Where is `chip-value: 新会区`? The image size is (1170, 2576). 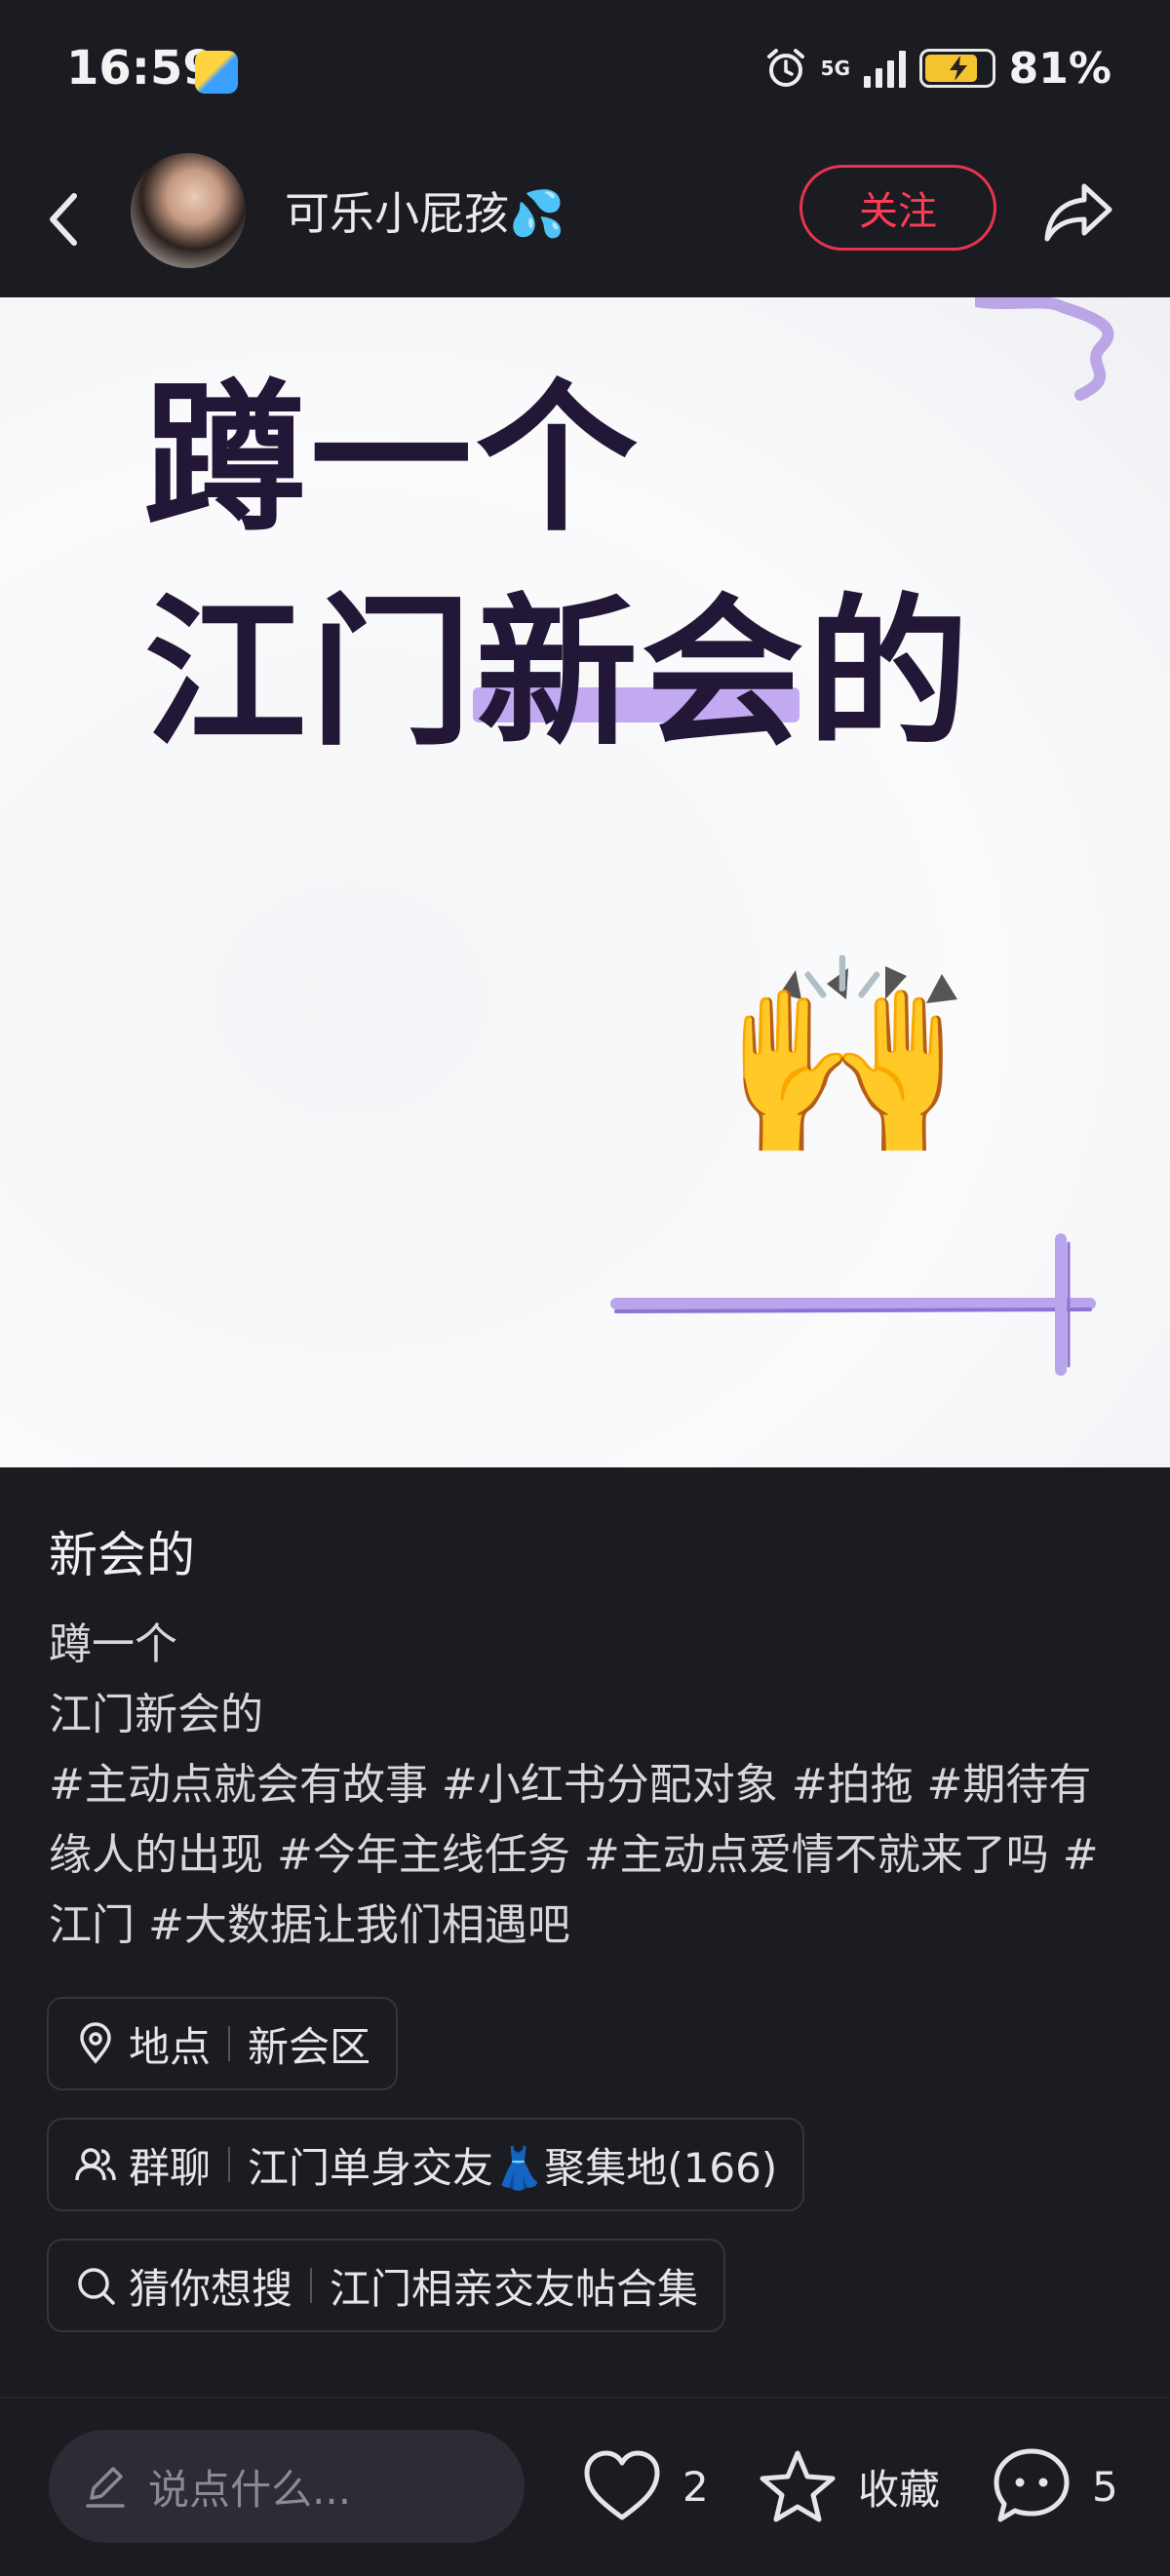
chip-value: 新会区 is located at coordinates (309, 2046).